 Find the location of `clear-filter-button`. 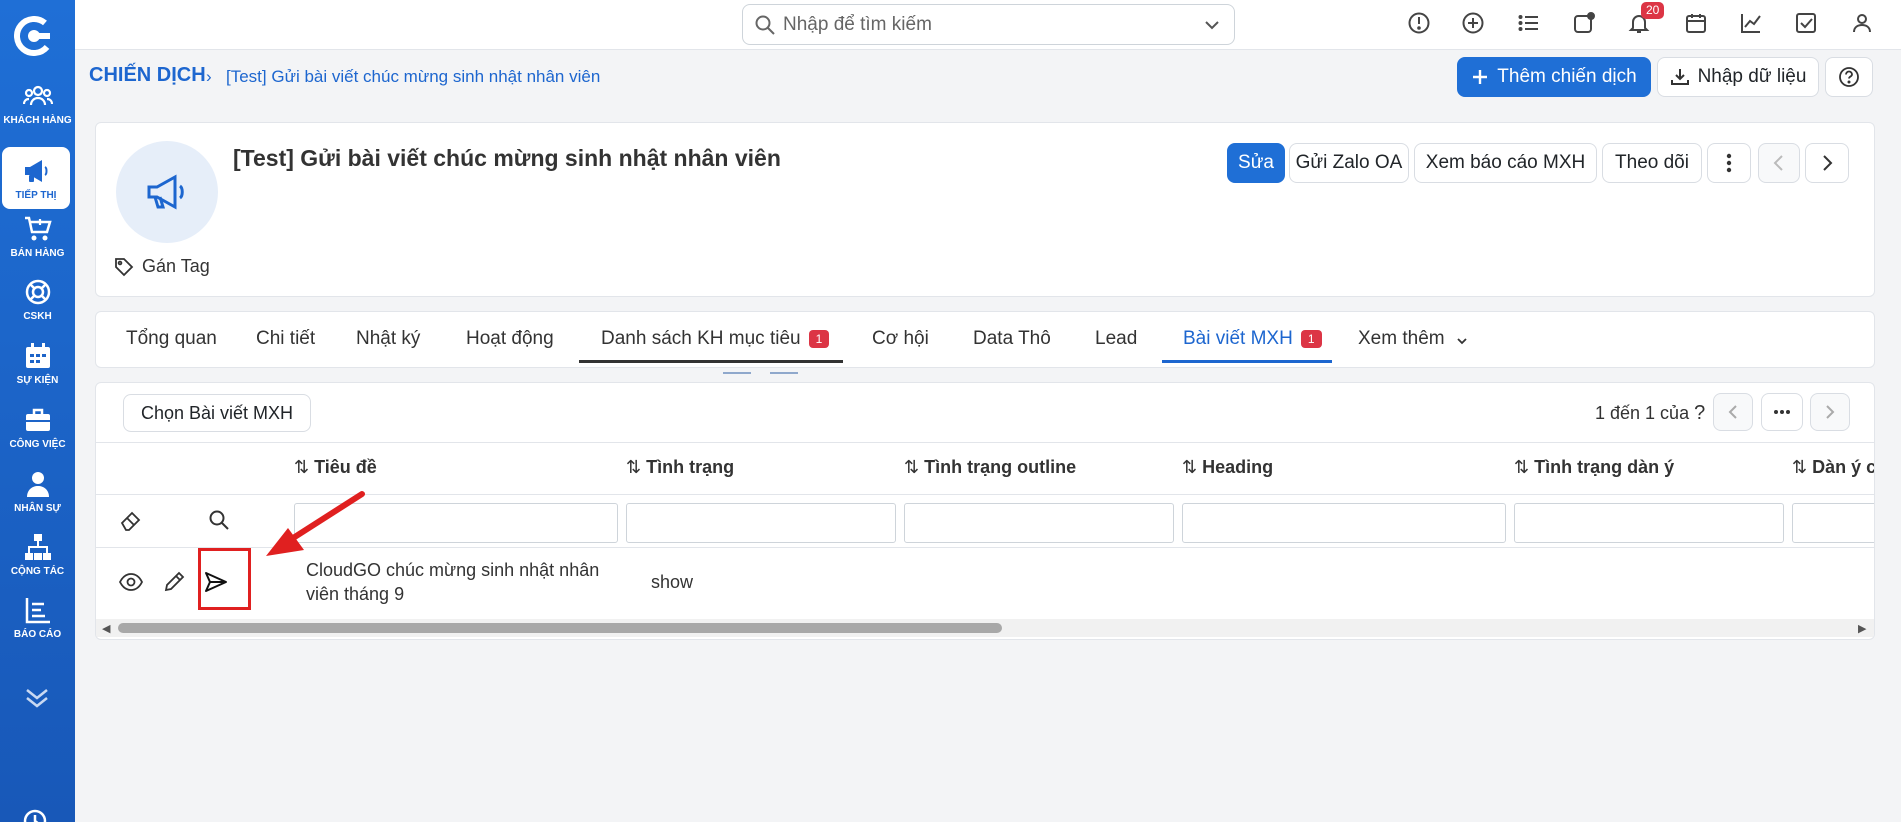

clear-filter-button is located at coordinates (132, 521).